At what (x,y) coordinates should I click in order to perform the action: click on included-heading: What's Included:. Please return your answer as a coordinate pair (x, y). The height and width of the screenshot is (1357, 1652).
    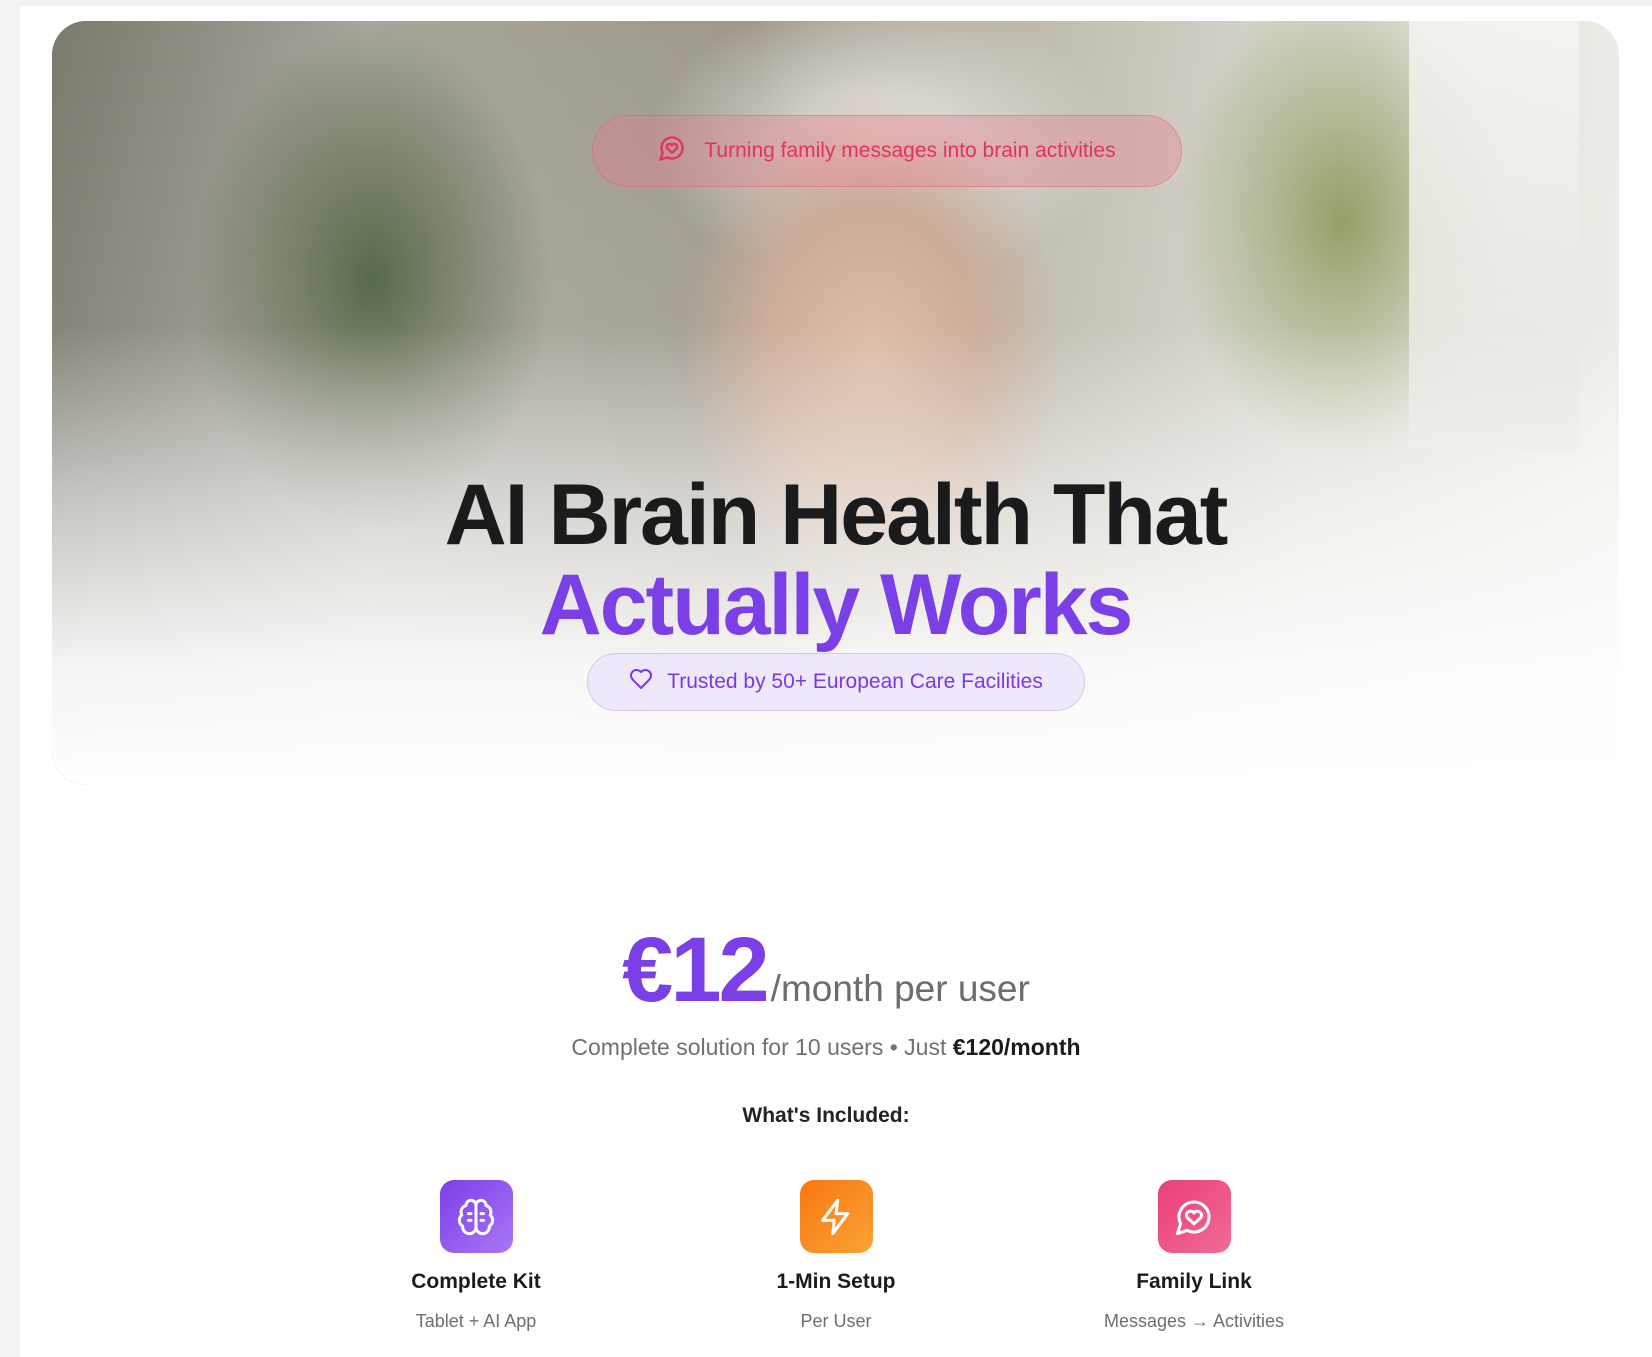
    Looking at the image, I should click on (826, 1115).